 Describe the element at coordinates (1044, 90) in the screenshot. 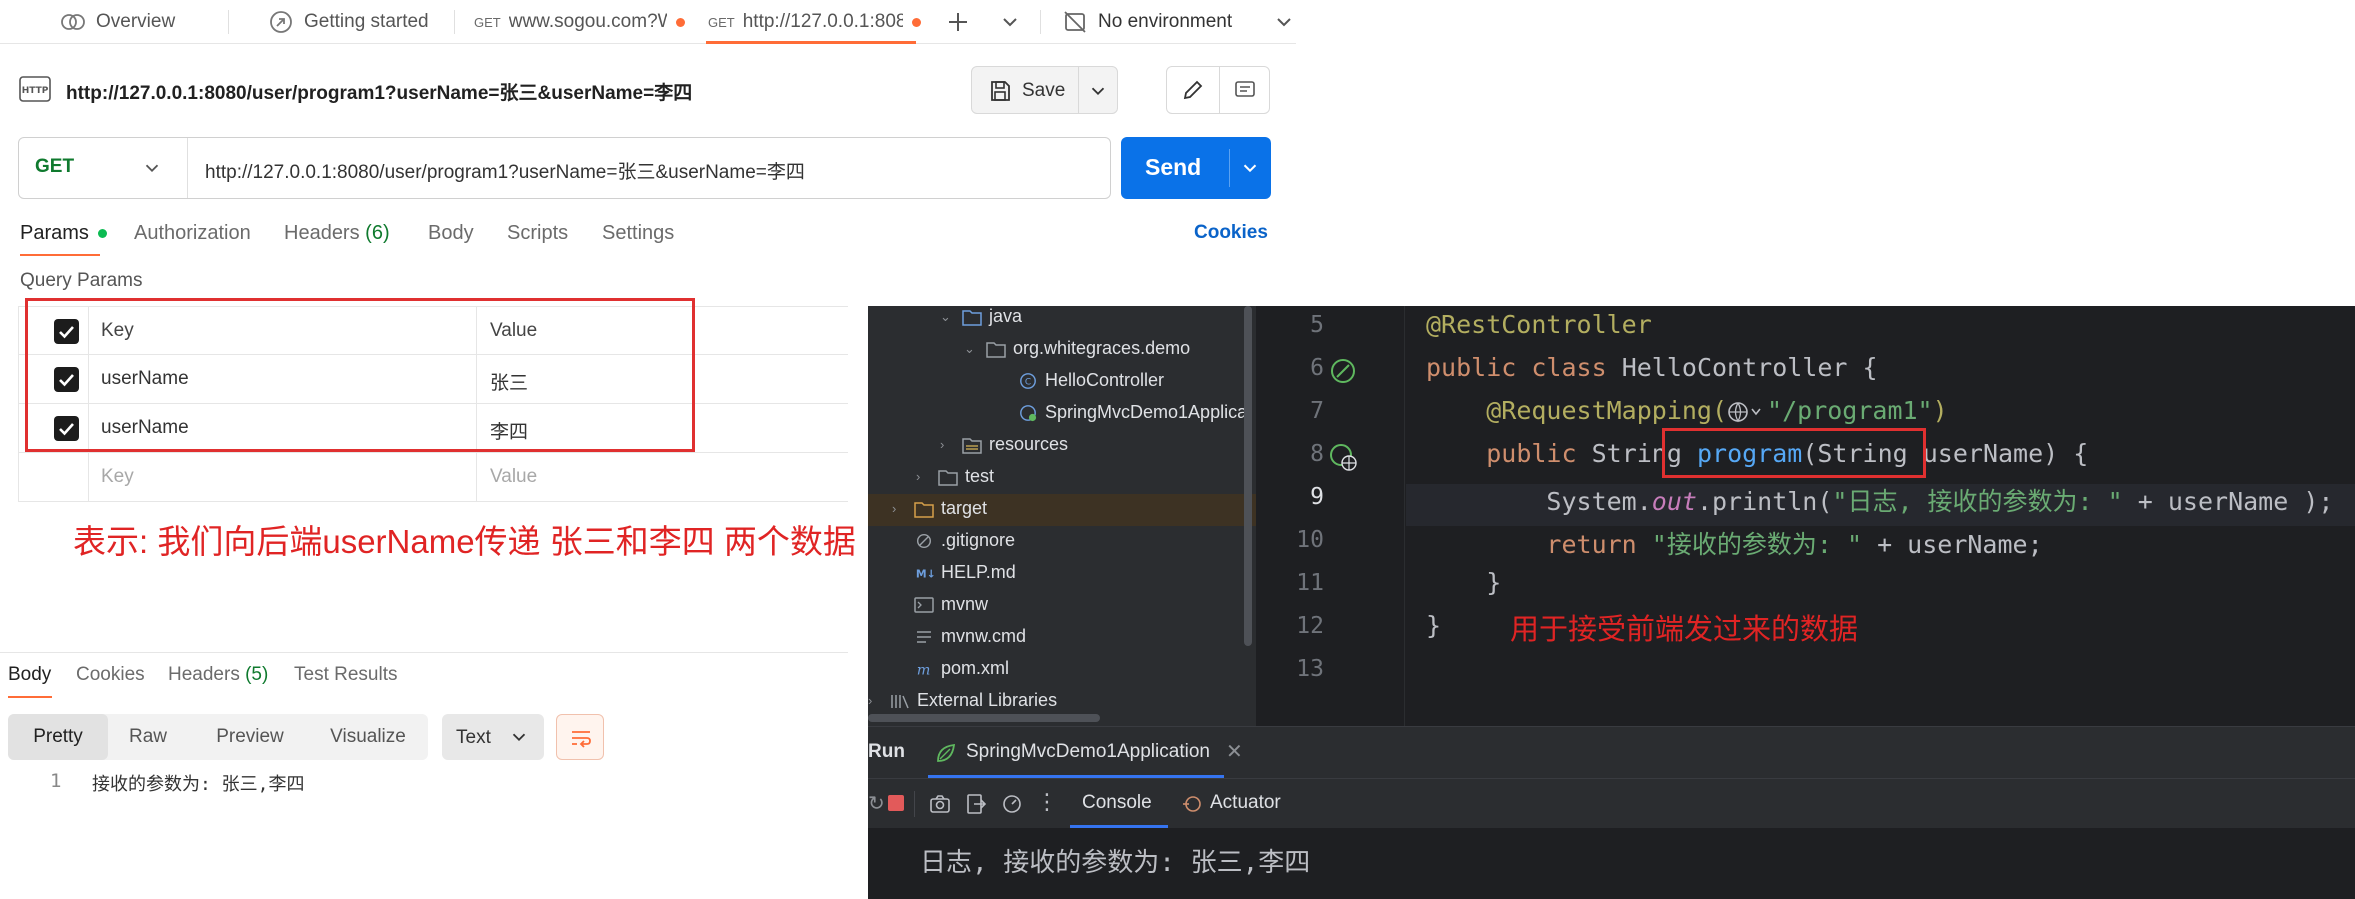

I see `save-button: Save` at that location.